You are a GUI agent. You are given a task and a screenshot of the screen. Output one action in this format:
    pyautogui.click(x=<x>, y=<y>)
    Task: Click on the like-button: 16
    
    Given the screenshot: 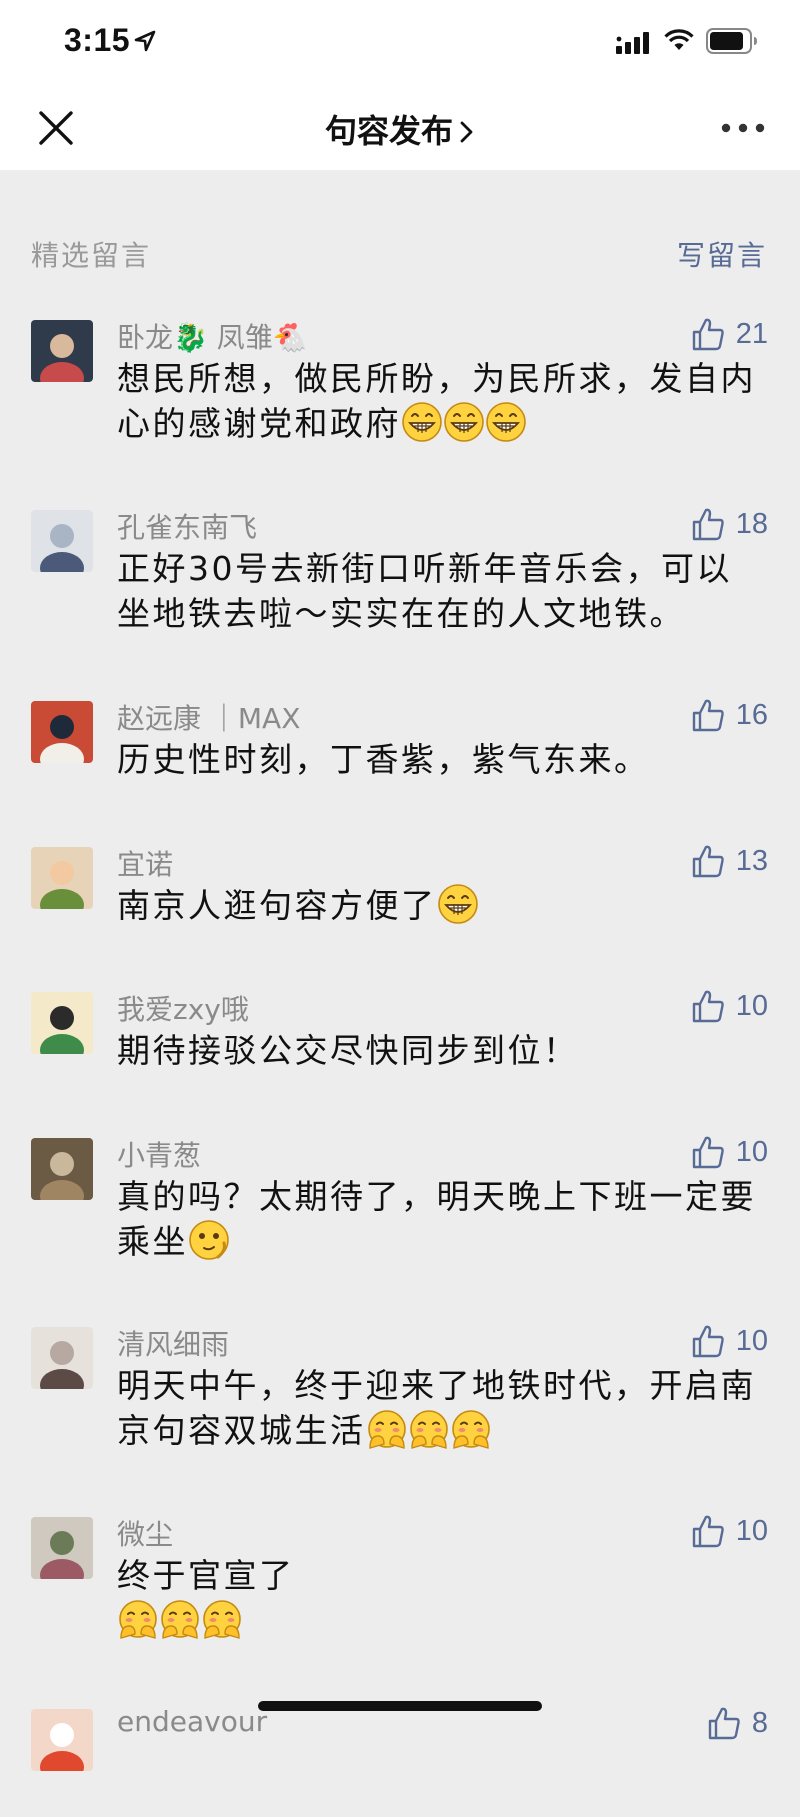 What is the action you would take?
    pyautogui.click(x=729, y=715)
    